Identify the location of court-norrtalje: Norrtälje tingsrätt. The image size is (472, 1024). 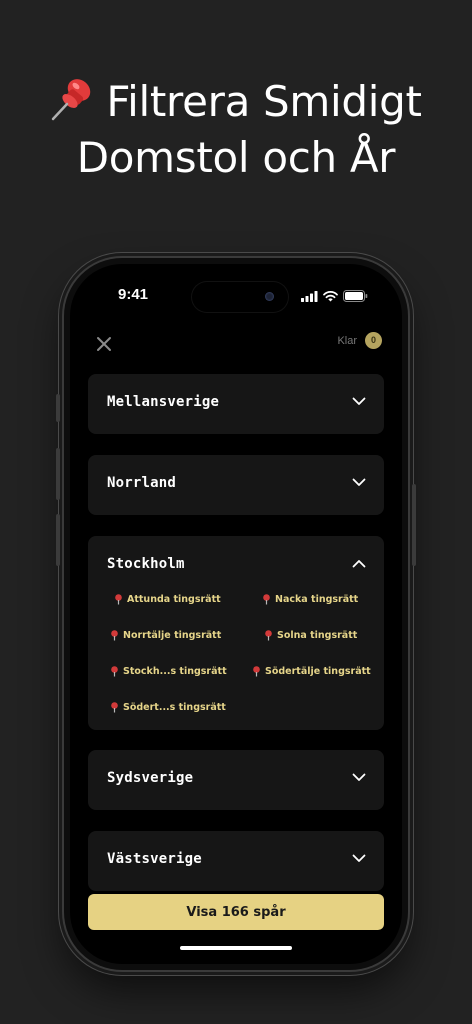
(165, 635).